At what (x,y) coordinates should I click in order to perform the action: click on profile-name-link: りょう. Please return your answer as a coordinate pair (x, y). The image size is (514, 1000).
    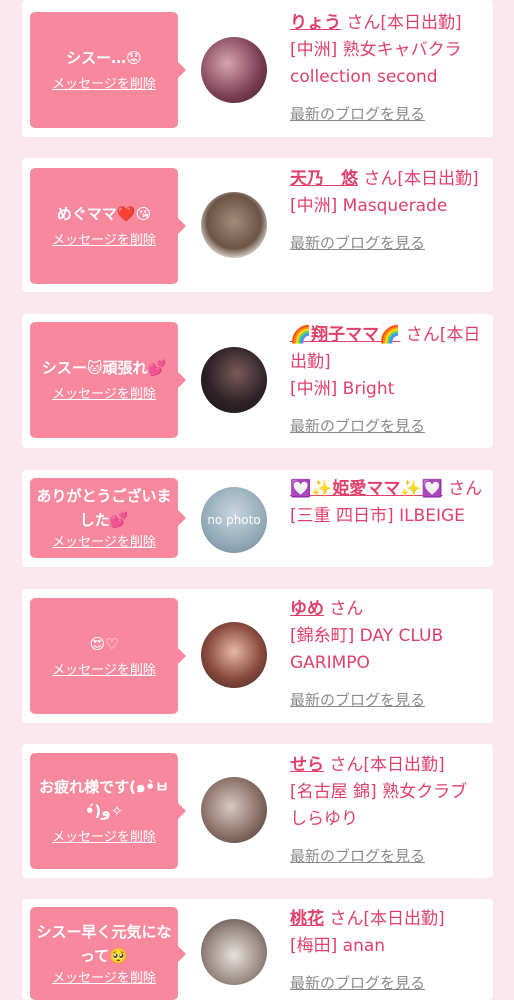
    Looking at the image, I should click on (315, 23).